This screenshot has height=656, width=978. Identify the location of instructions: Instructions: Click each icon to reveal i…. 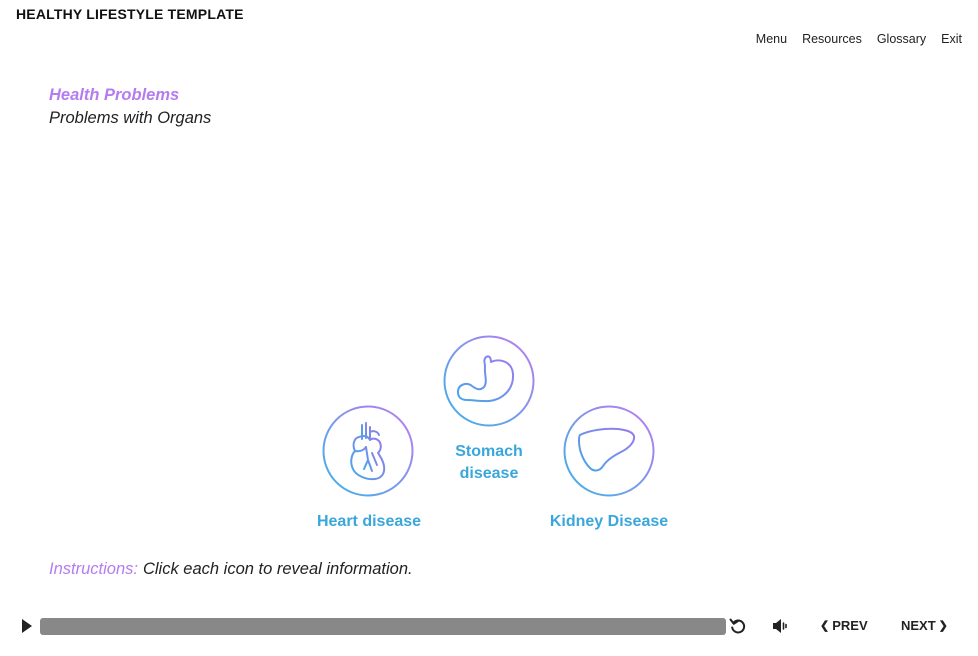
(231, 569).